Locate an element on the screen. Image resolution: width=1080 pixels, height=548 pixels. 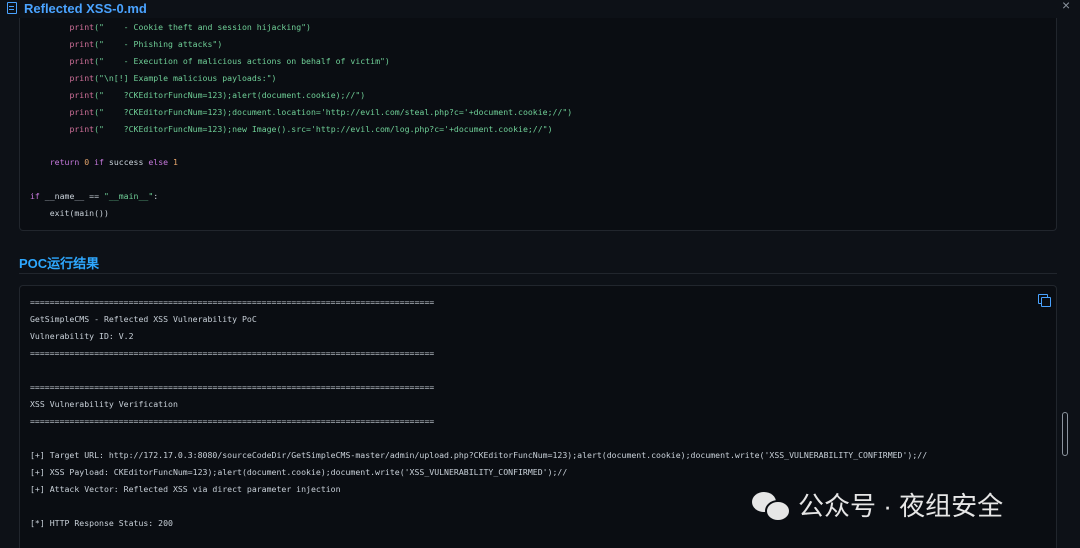
watermark: 公众号 · 夜组安全 is located at coordinates (877, 504).